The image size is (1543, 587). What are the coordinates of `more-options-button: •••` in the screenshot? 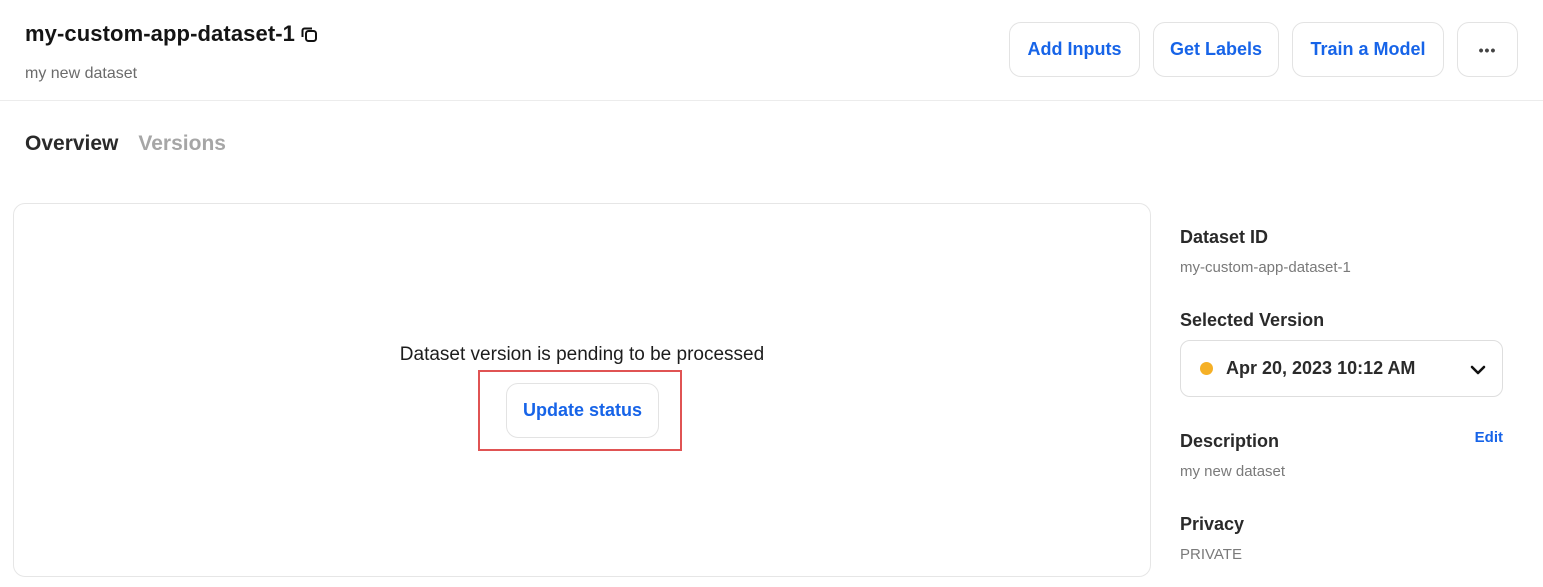 It's located at (1487, 49).